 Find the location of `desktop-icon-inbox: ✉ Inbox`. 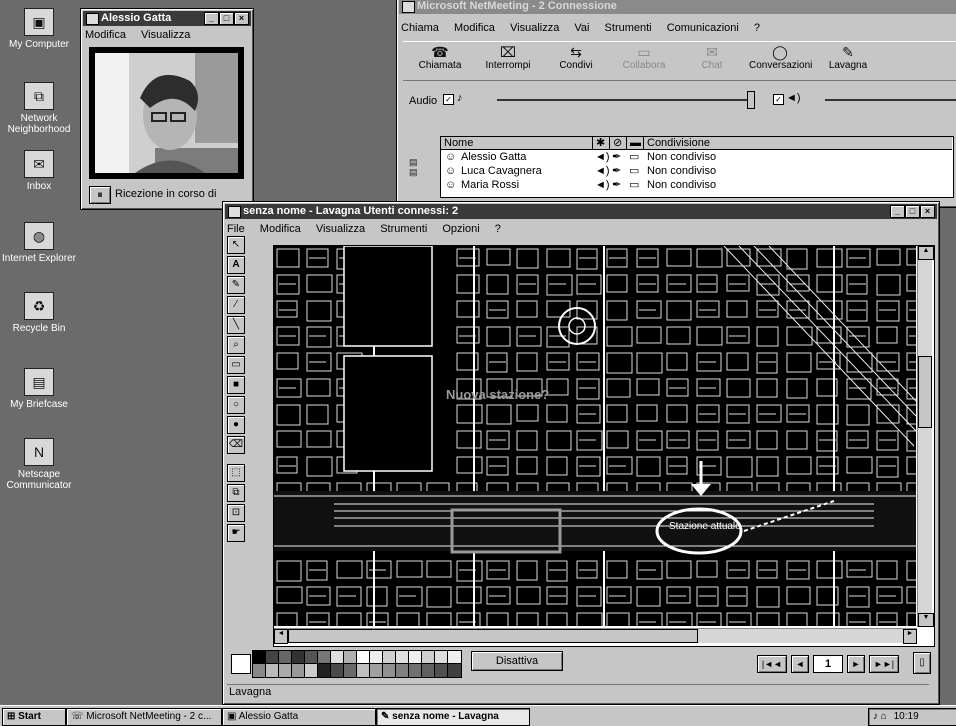

desktop-icon-inbox: ✉ Inbox is located at coordinates (42, 171).